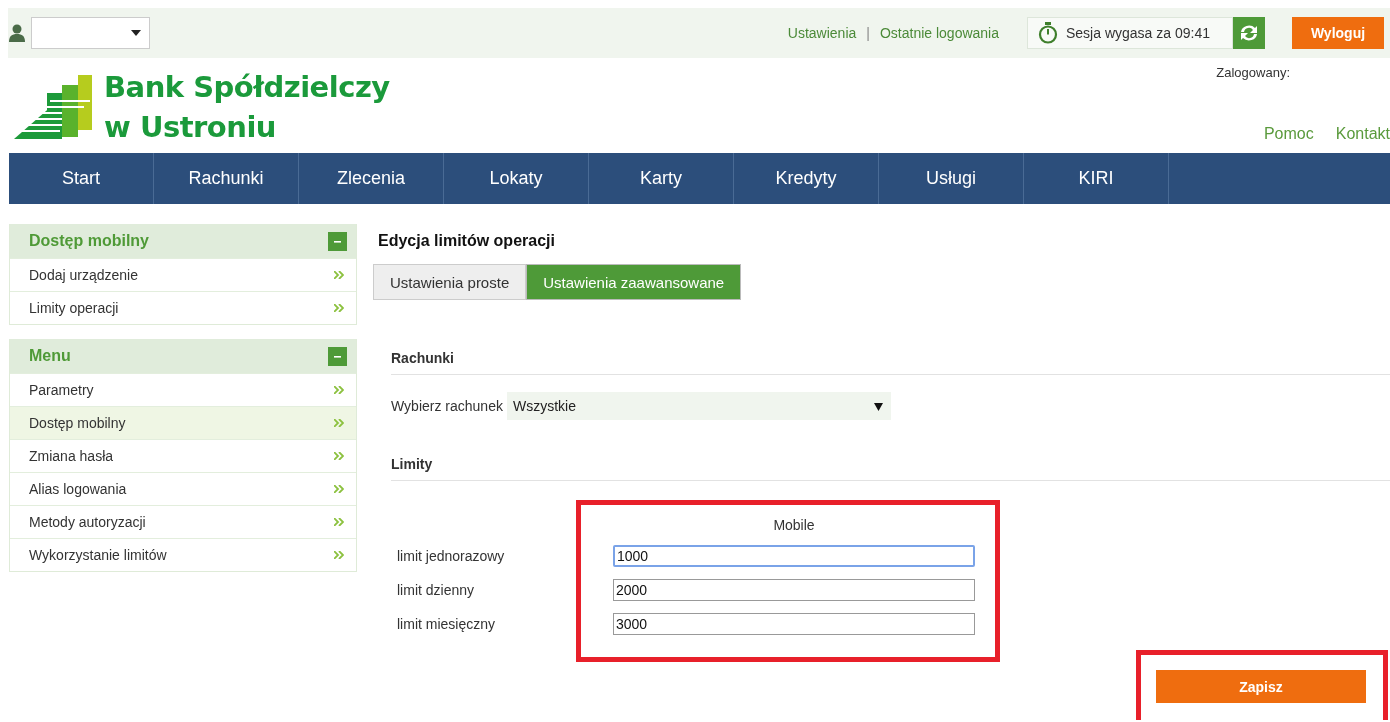 The width and height of the screenshot is (1390, 722). I want to click on field-label: limit jednorazowy, so click(451, 556).